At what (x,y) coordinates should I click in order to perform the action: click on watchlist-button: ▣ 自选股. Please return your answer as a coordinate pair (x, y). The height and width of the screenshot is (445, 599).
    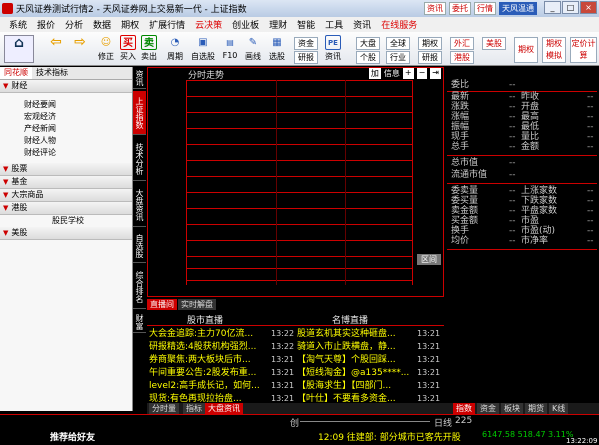
    Looking at the image, I should click on (203, 49).